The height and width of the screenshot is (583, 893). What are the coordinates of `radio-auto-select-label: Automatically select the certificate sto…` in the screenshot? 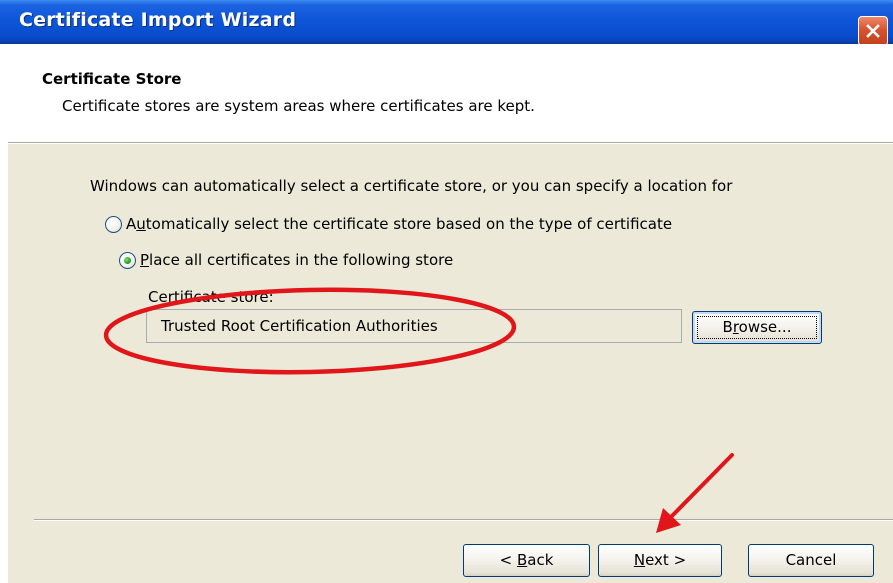 It's located at (399, 224).